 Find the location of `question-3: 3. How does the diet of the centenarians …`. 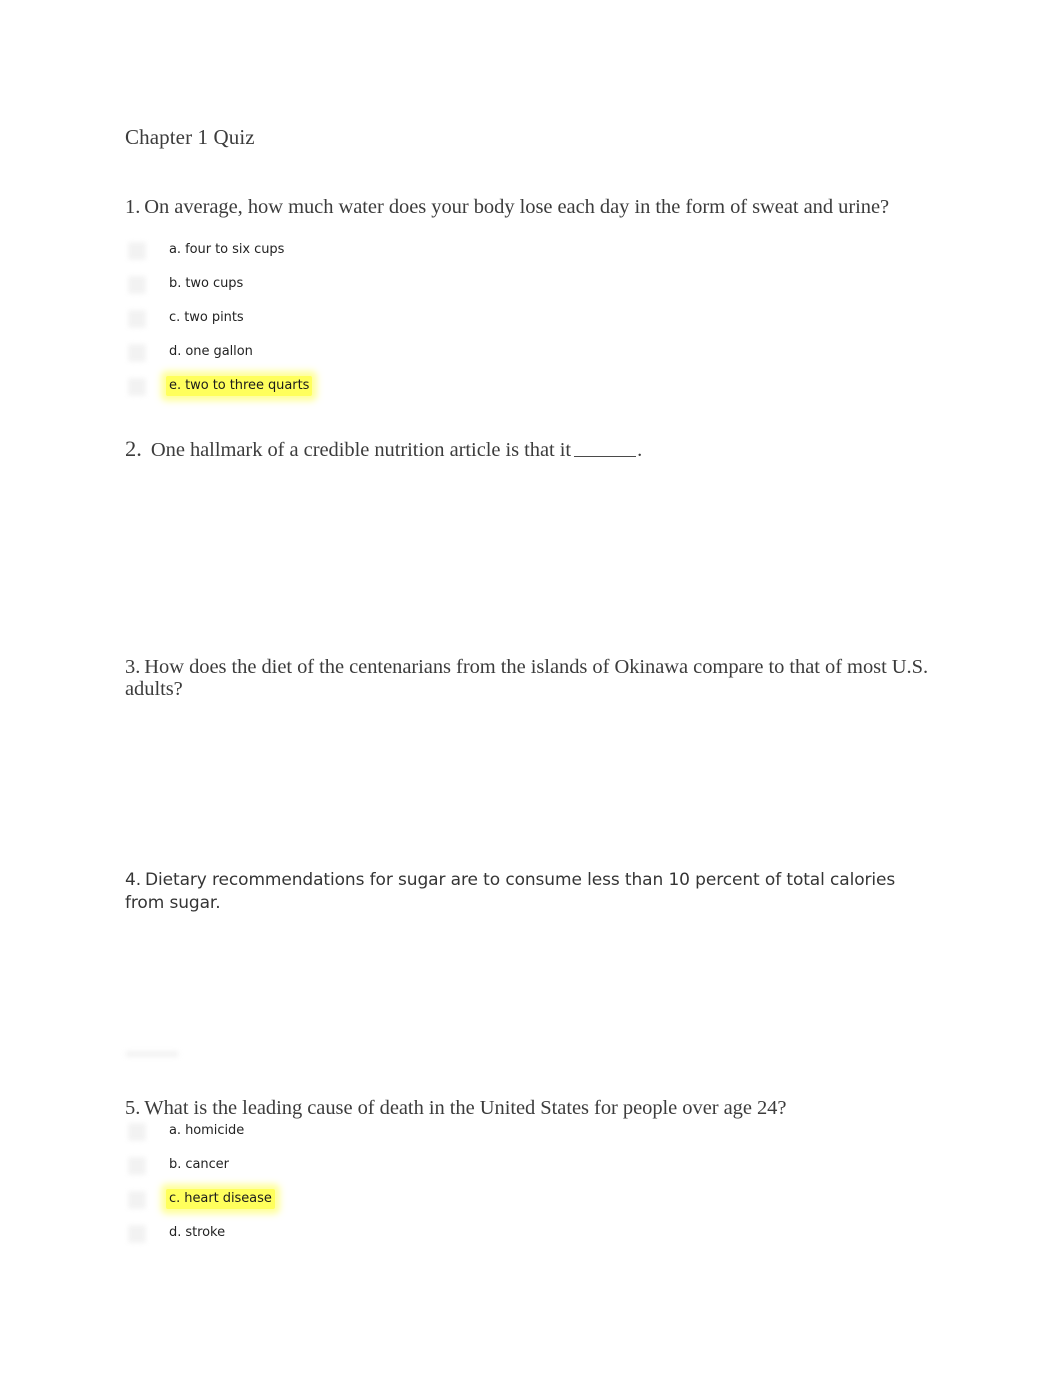

question-3: 3. How does the diet of the centenarians … is located at coordinates (531, 678).